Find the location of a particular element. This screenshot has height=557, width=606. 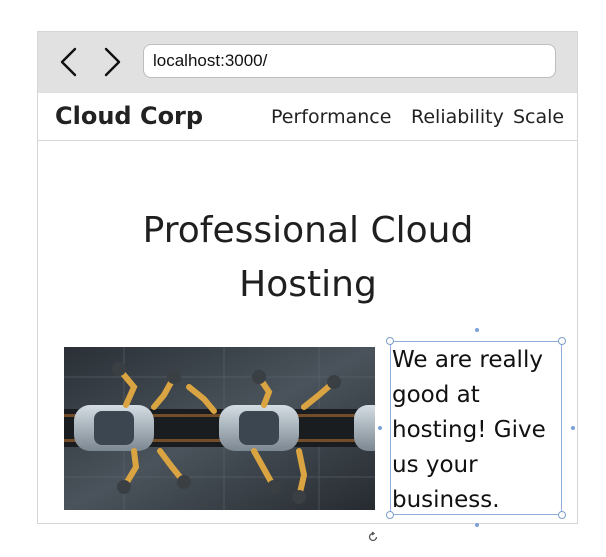

resize-handle-top-right is located at coordinates (562, 341).